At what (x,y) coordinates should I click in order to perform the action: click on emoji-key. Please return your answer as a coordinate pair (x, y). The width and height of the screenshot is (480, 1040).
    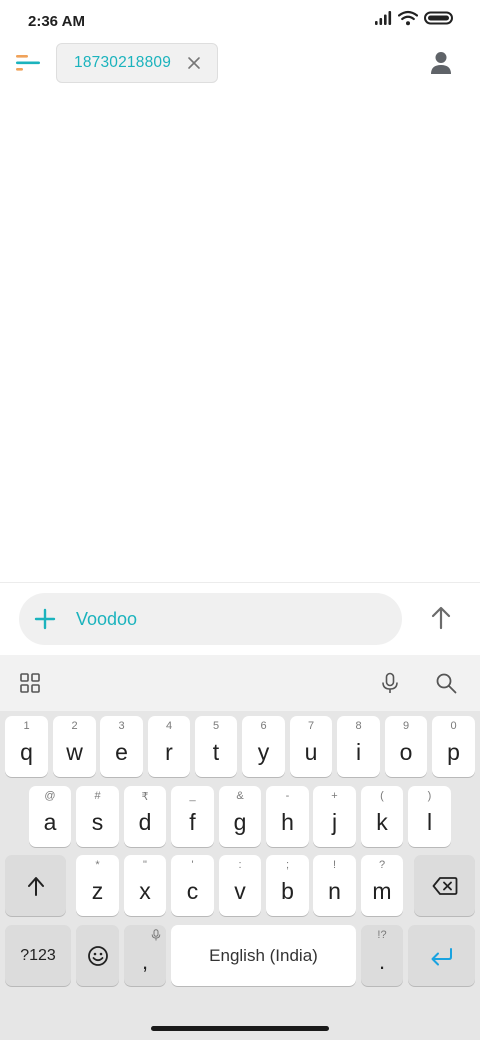
    Looking at the image, I should click on (97, 955).